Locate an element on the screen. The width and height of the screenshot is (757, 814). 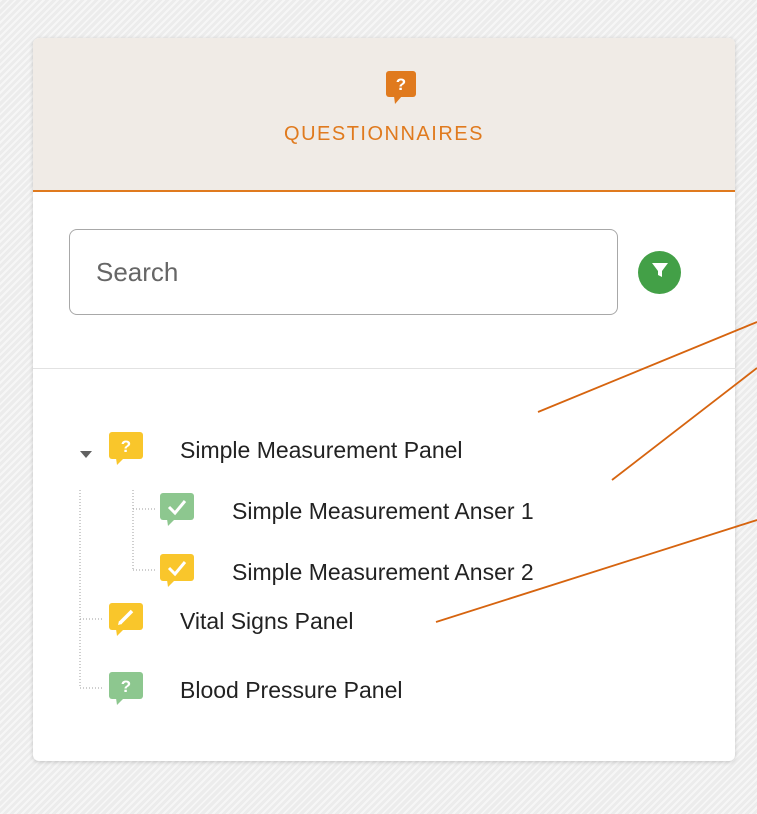
collapse-caret-icon is located at coordinates (86, 455).